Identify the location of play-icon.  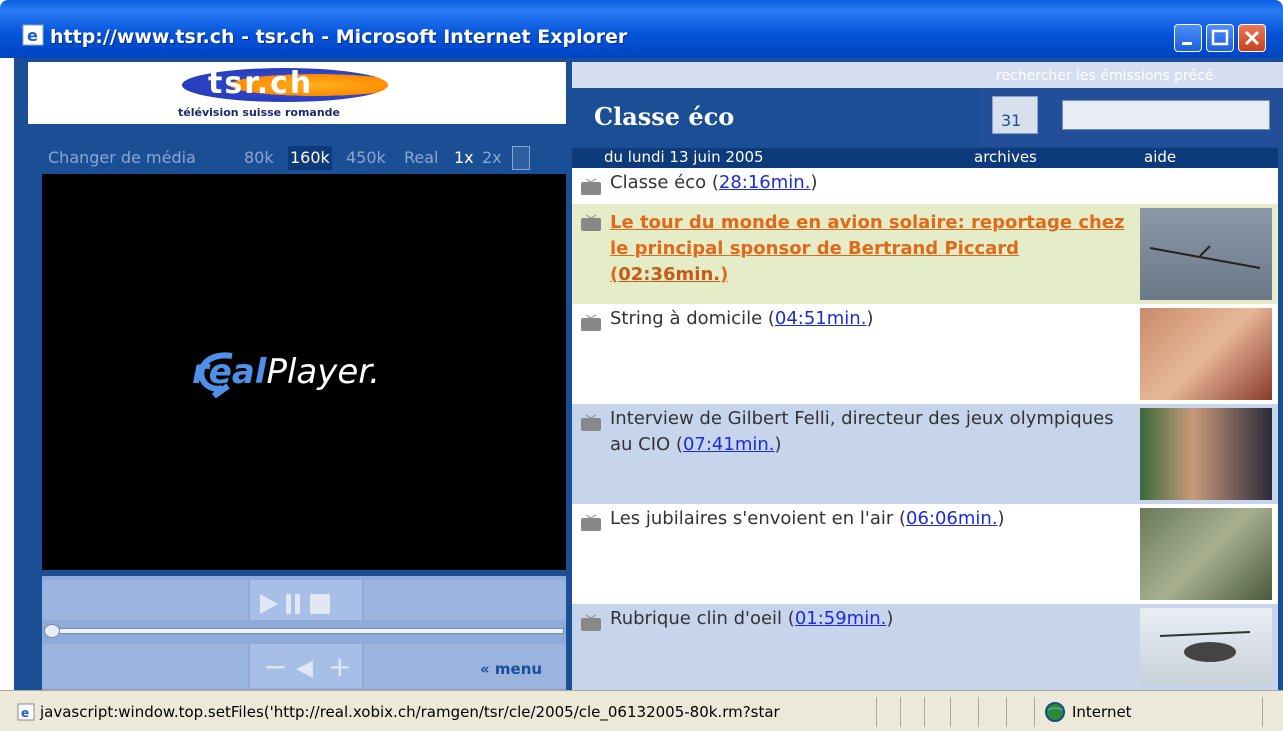
(269, 604).